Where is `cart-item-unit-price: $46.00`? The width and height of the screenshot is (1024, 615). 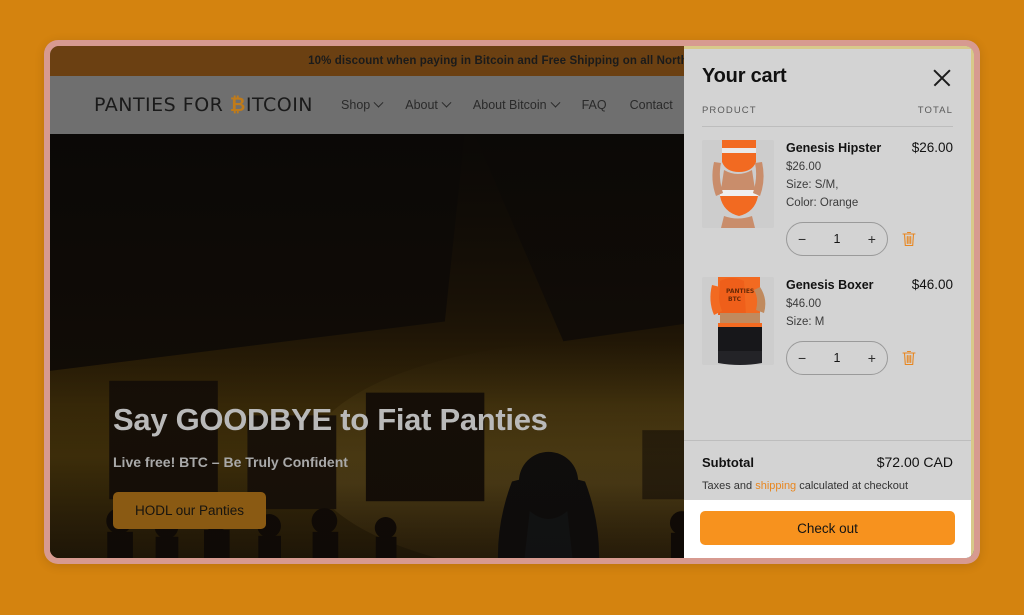 cart-item-unit-price: $46.00 is located at coordinates (804, 304).